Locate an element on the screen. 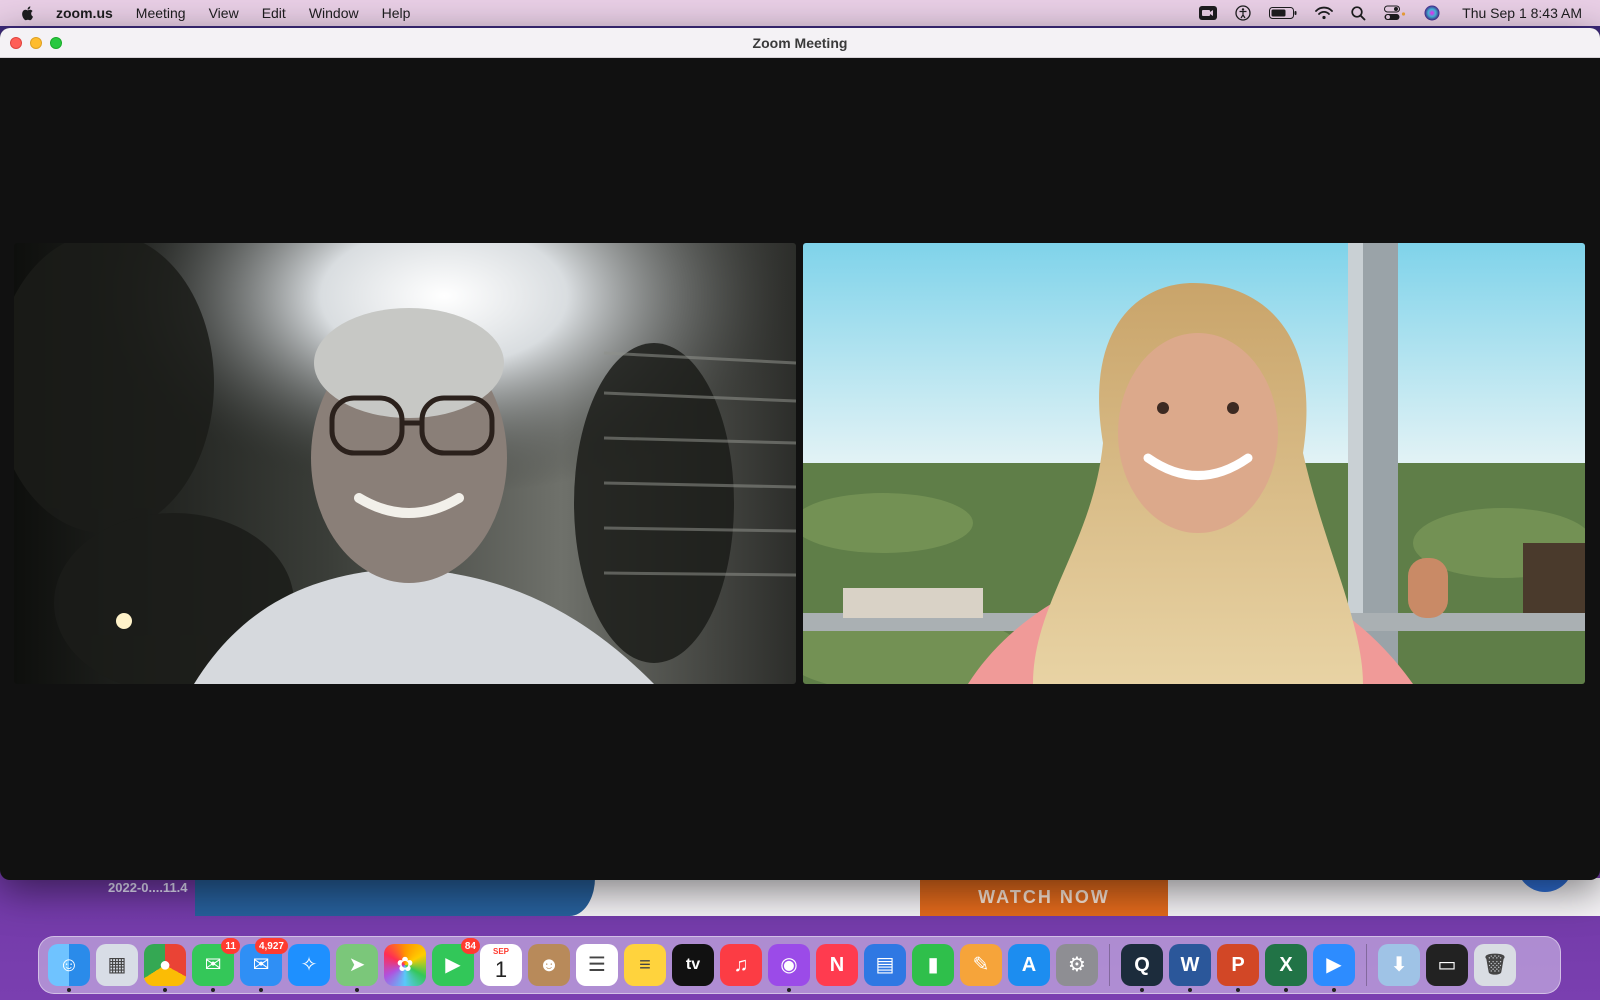 This screenshot has width=1600, height=1000. dock-notes-icon: ≡ is located at coordinates (645, 965).